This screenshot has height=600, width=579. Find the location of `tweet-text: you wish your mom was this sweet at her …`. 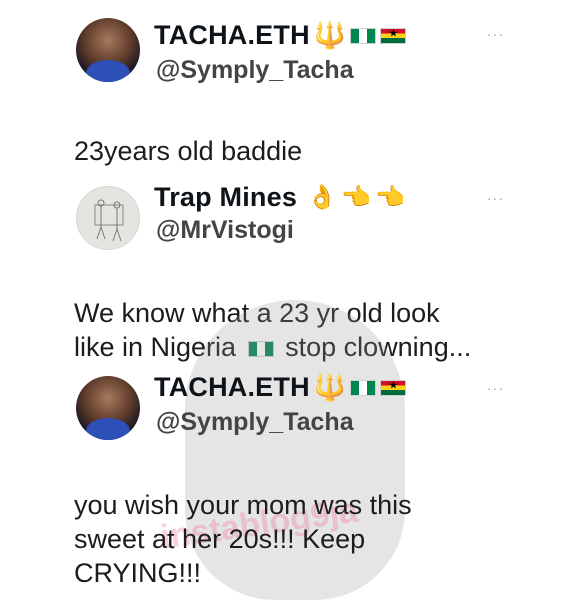

tweet-text: you wish your mom was this sweet at her … is located at coordinates (243, 539).